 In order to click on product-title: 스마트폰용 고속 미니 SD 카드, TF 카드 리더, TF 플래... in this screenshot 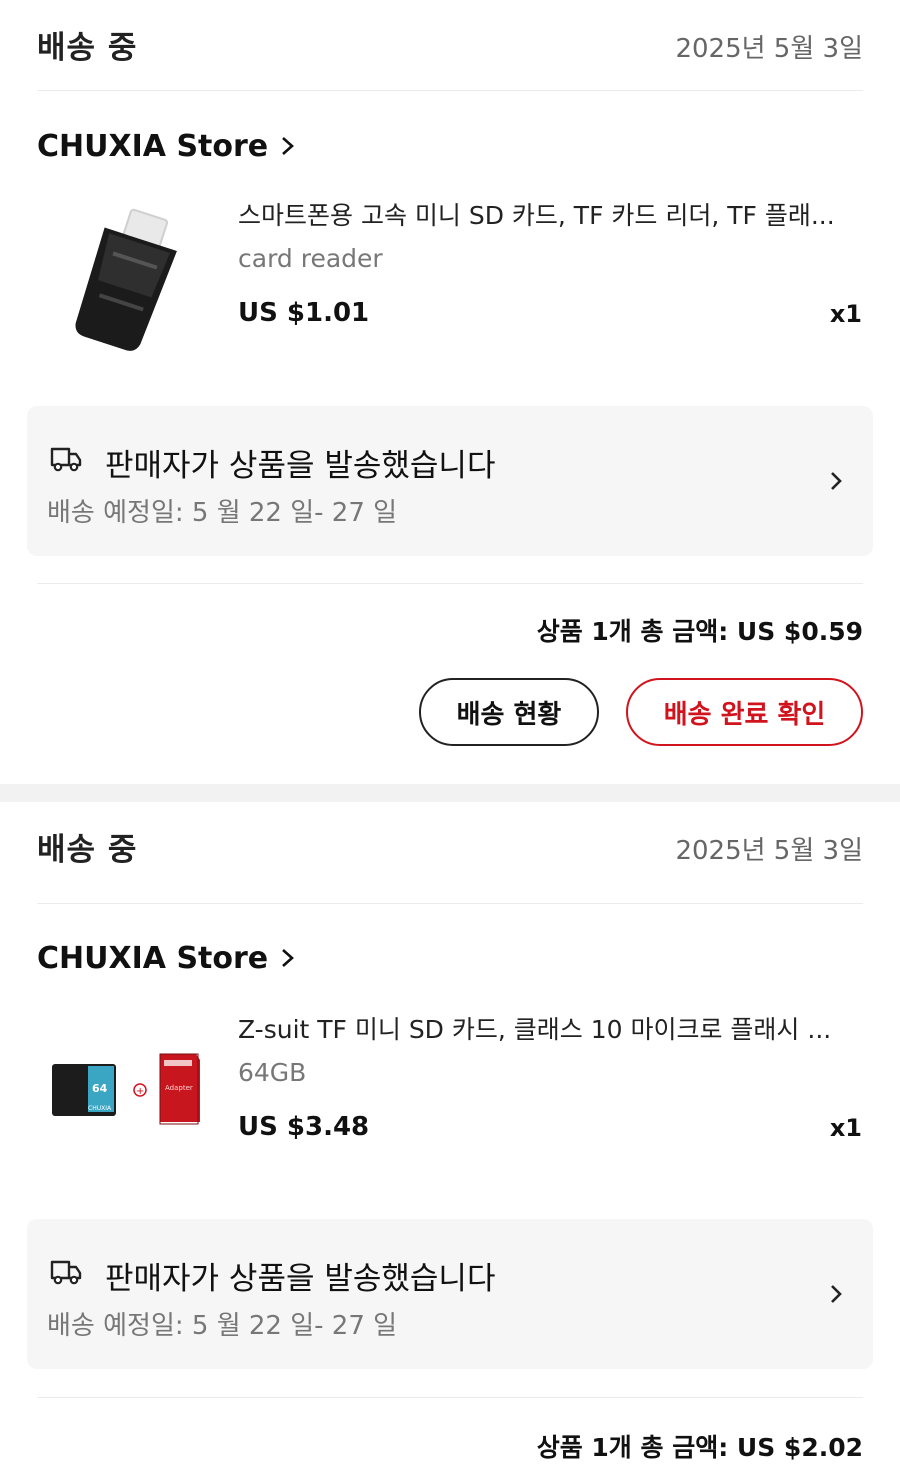, I will do `click(550, 214)`.